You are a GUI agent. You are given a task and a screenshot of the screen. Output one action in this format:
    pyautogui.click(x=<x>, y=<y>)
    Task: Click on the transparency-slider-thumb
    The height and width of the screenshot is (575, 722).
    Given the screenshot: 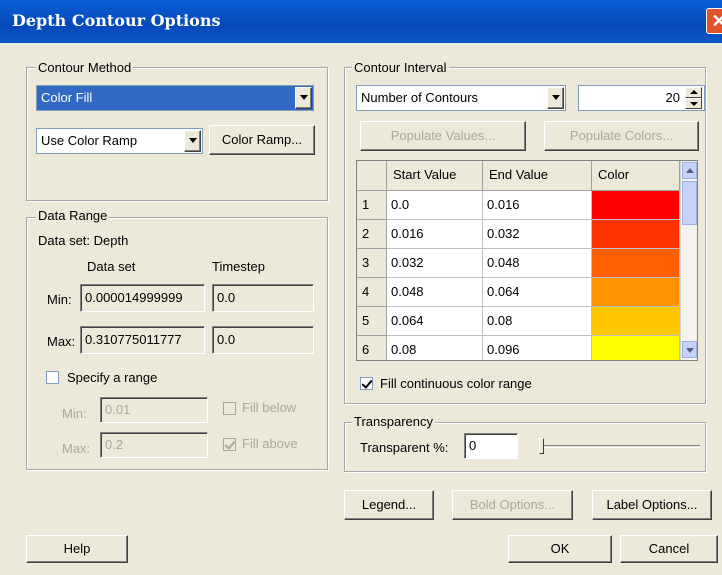 What is the action you would take?
    pyautogui.click(x=541, y=446)
    